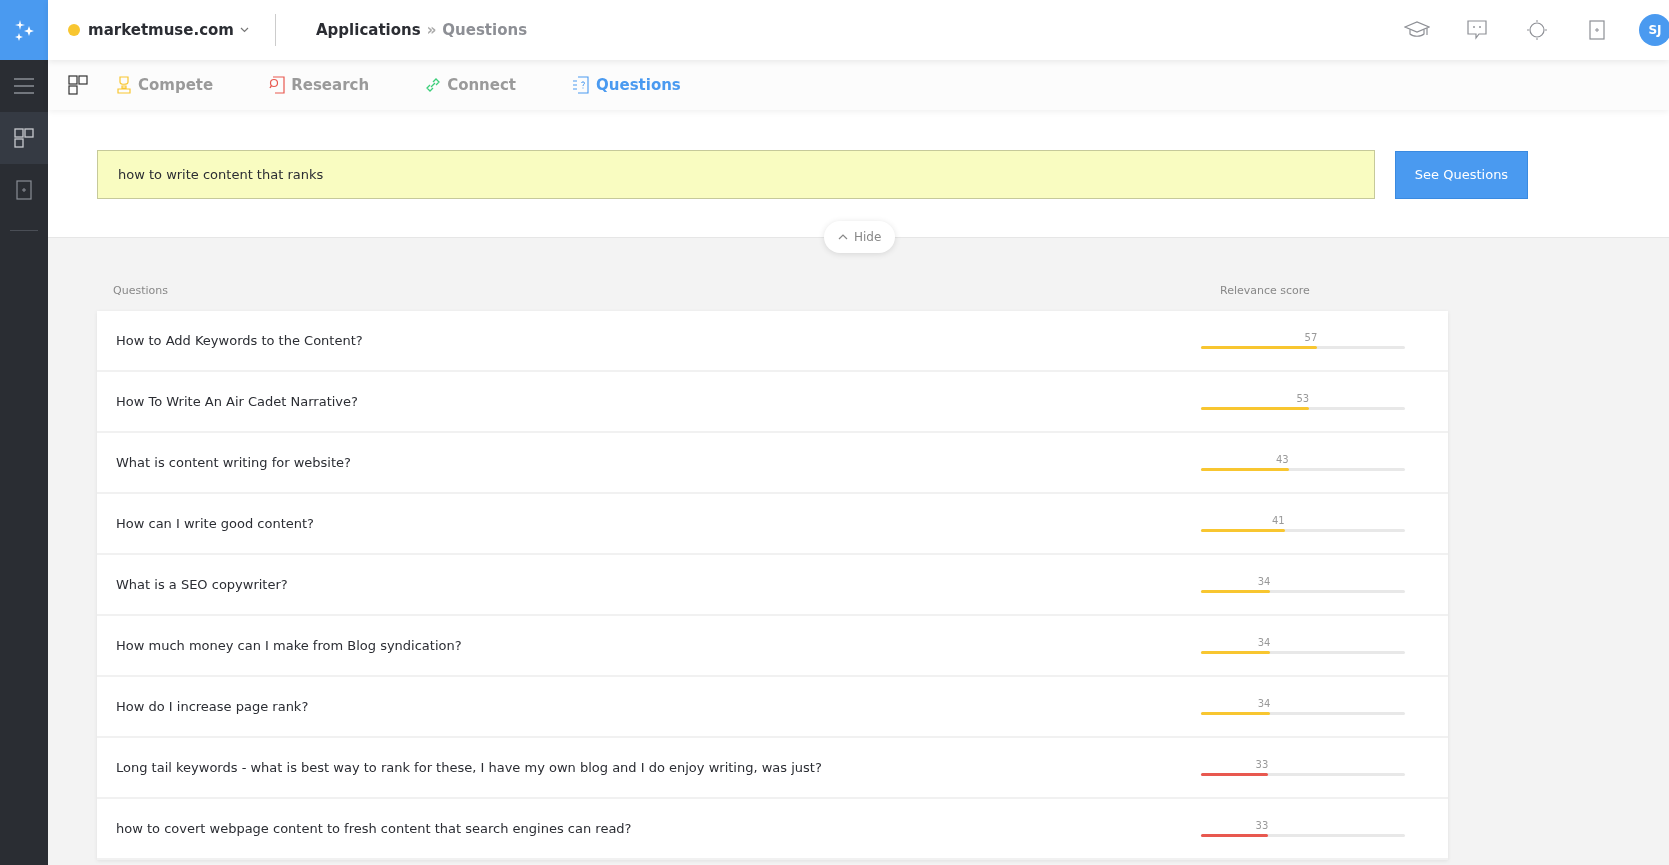 The width and height of the screenshot is (1669, 865). I want to click on chevron-up-icon, so click(843, 237).